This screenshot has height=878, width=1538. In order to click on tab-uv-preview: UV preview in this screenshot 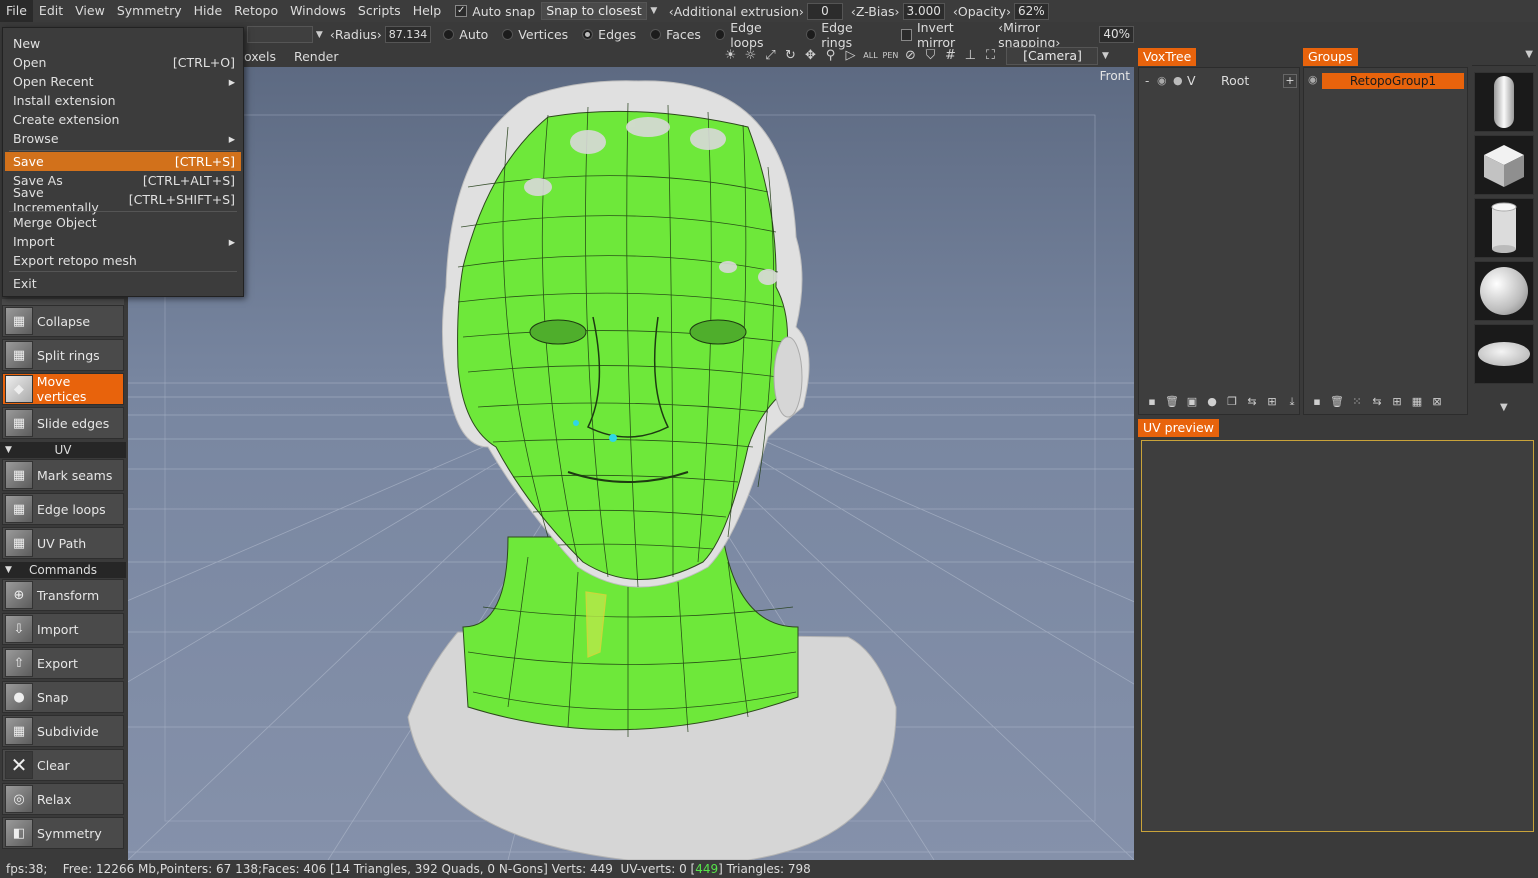, I will do `click(1178, 428)`.